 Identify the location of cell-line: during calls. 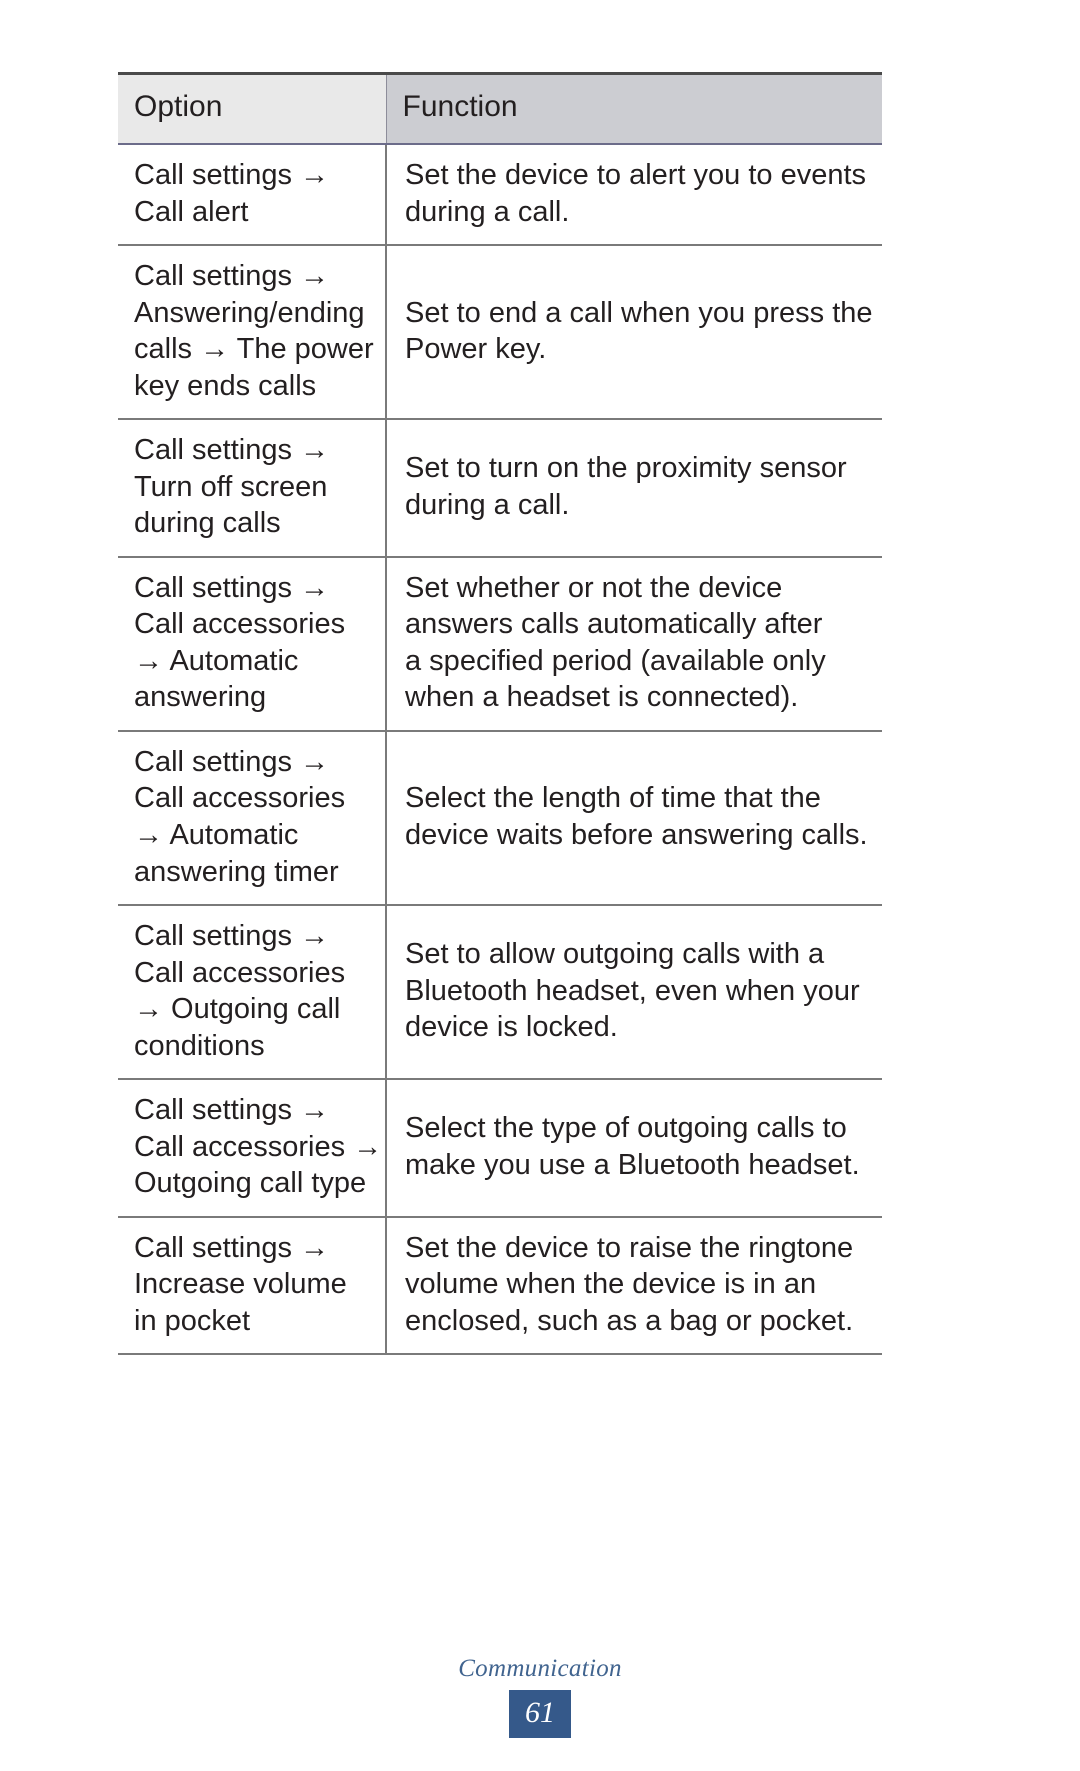
(207, 523).